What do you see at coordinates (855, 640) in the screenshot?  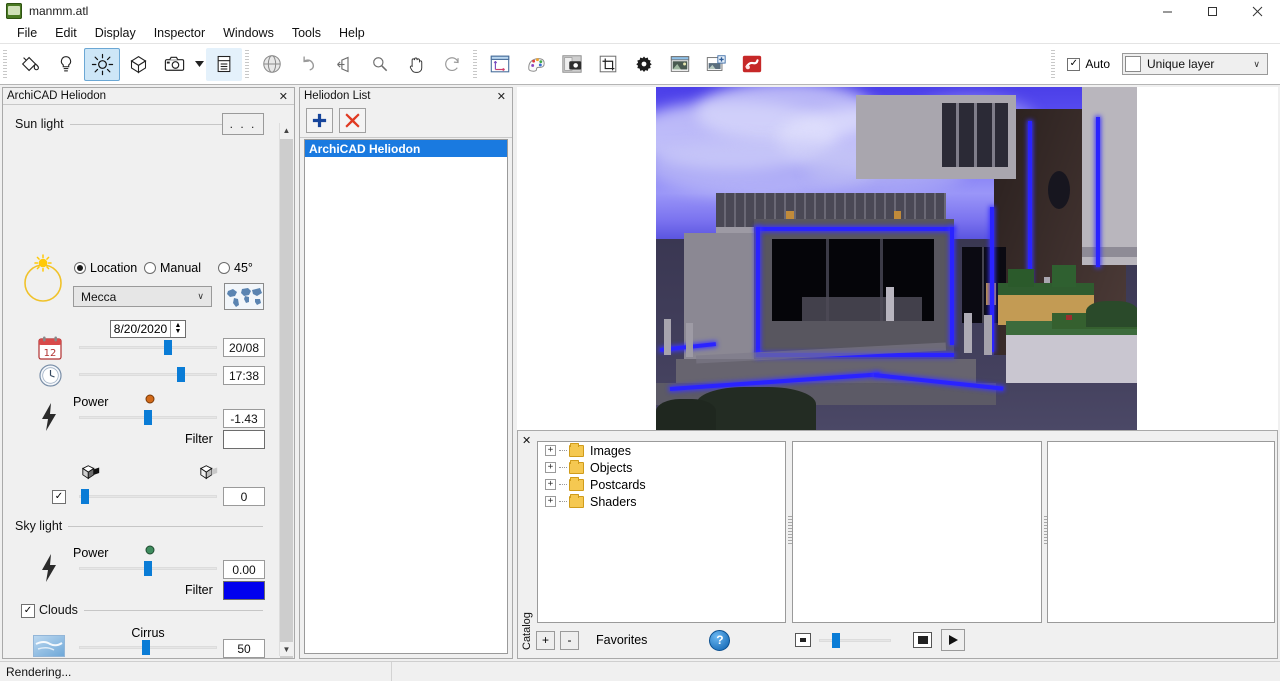 I see `thumbnail-size-slider` at bounding box center [855, 640].